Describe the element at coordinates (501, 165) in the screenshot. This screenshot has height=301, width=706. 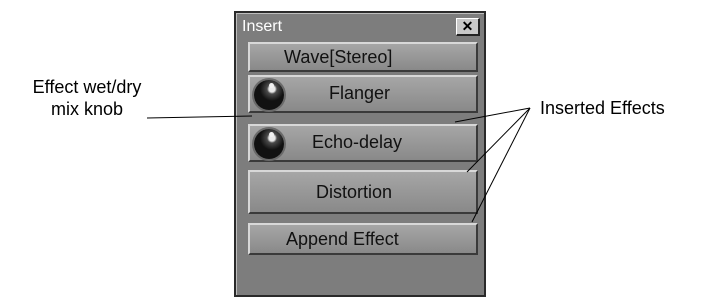
I see `effects-leader-distortion` at that location.